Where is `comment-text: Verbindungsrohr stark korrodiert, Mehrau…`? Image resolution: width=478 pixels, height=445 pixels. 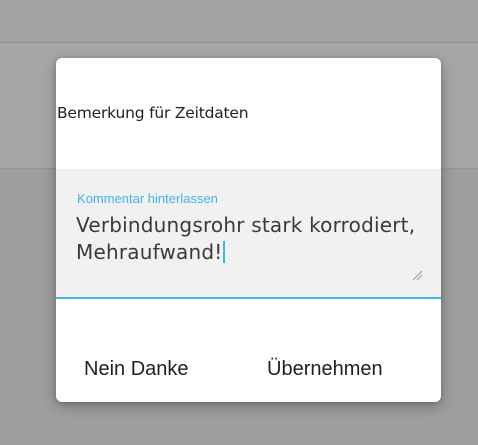 comment-text: Verbindungsrohr stark korrodiert, Mehrau… is located at coordinates (245, 238).